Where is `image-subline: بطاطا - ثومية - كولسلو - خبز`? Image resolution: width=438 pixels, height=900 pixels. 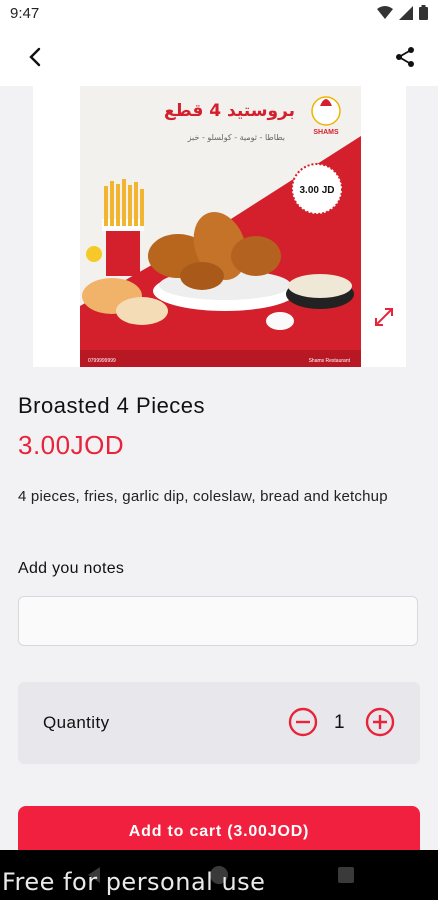
image-subline: بطاطا - ثومية - كولسلو - خبز is located at coordinates (236, 137).